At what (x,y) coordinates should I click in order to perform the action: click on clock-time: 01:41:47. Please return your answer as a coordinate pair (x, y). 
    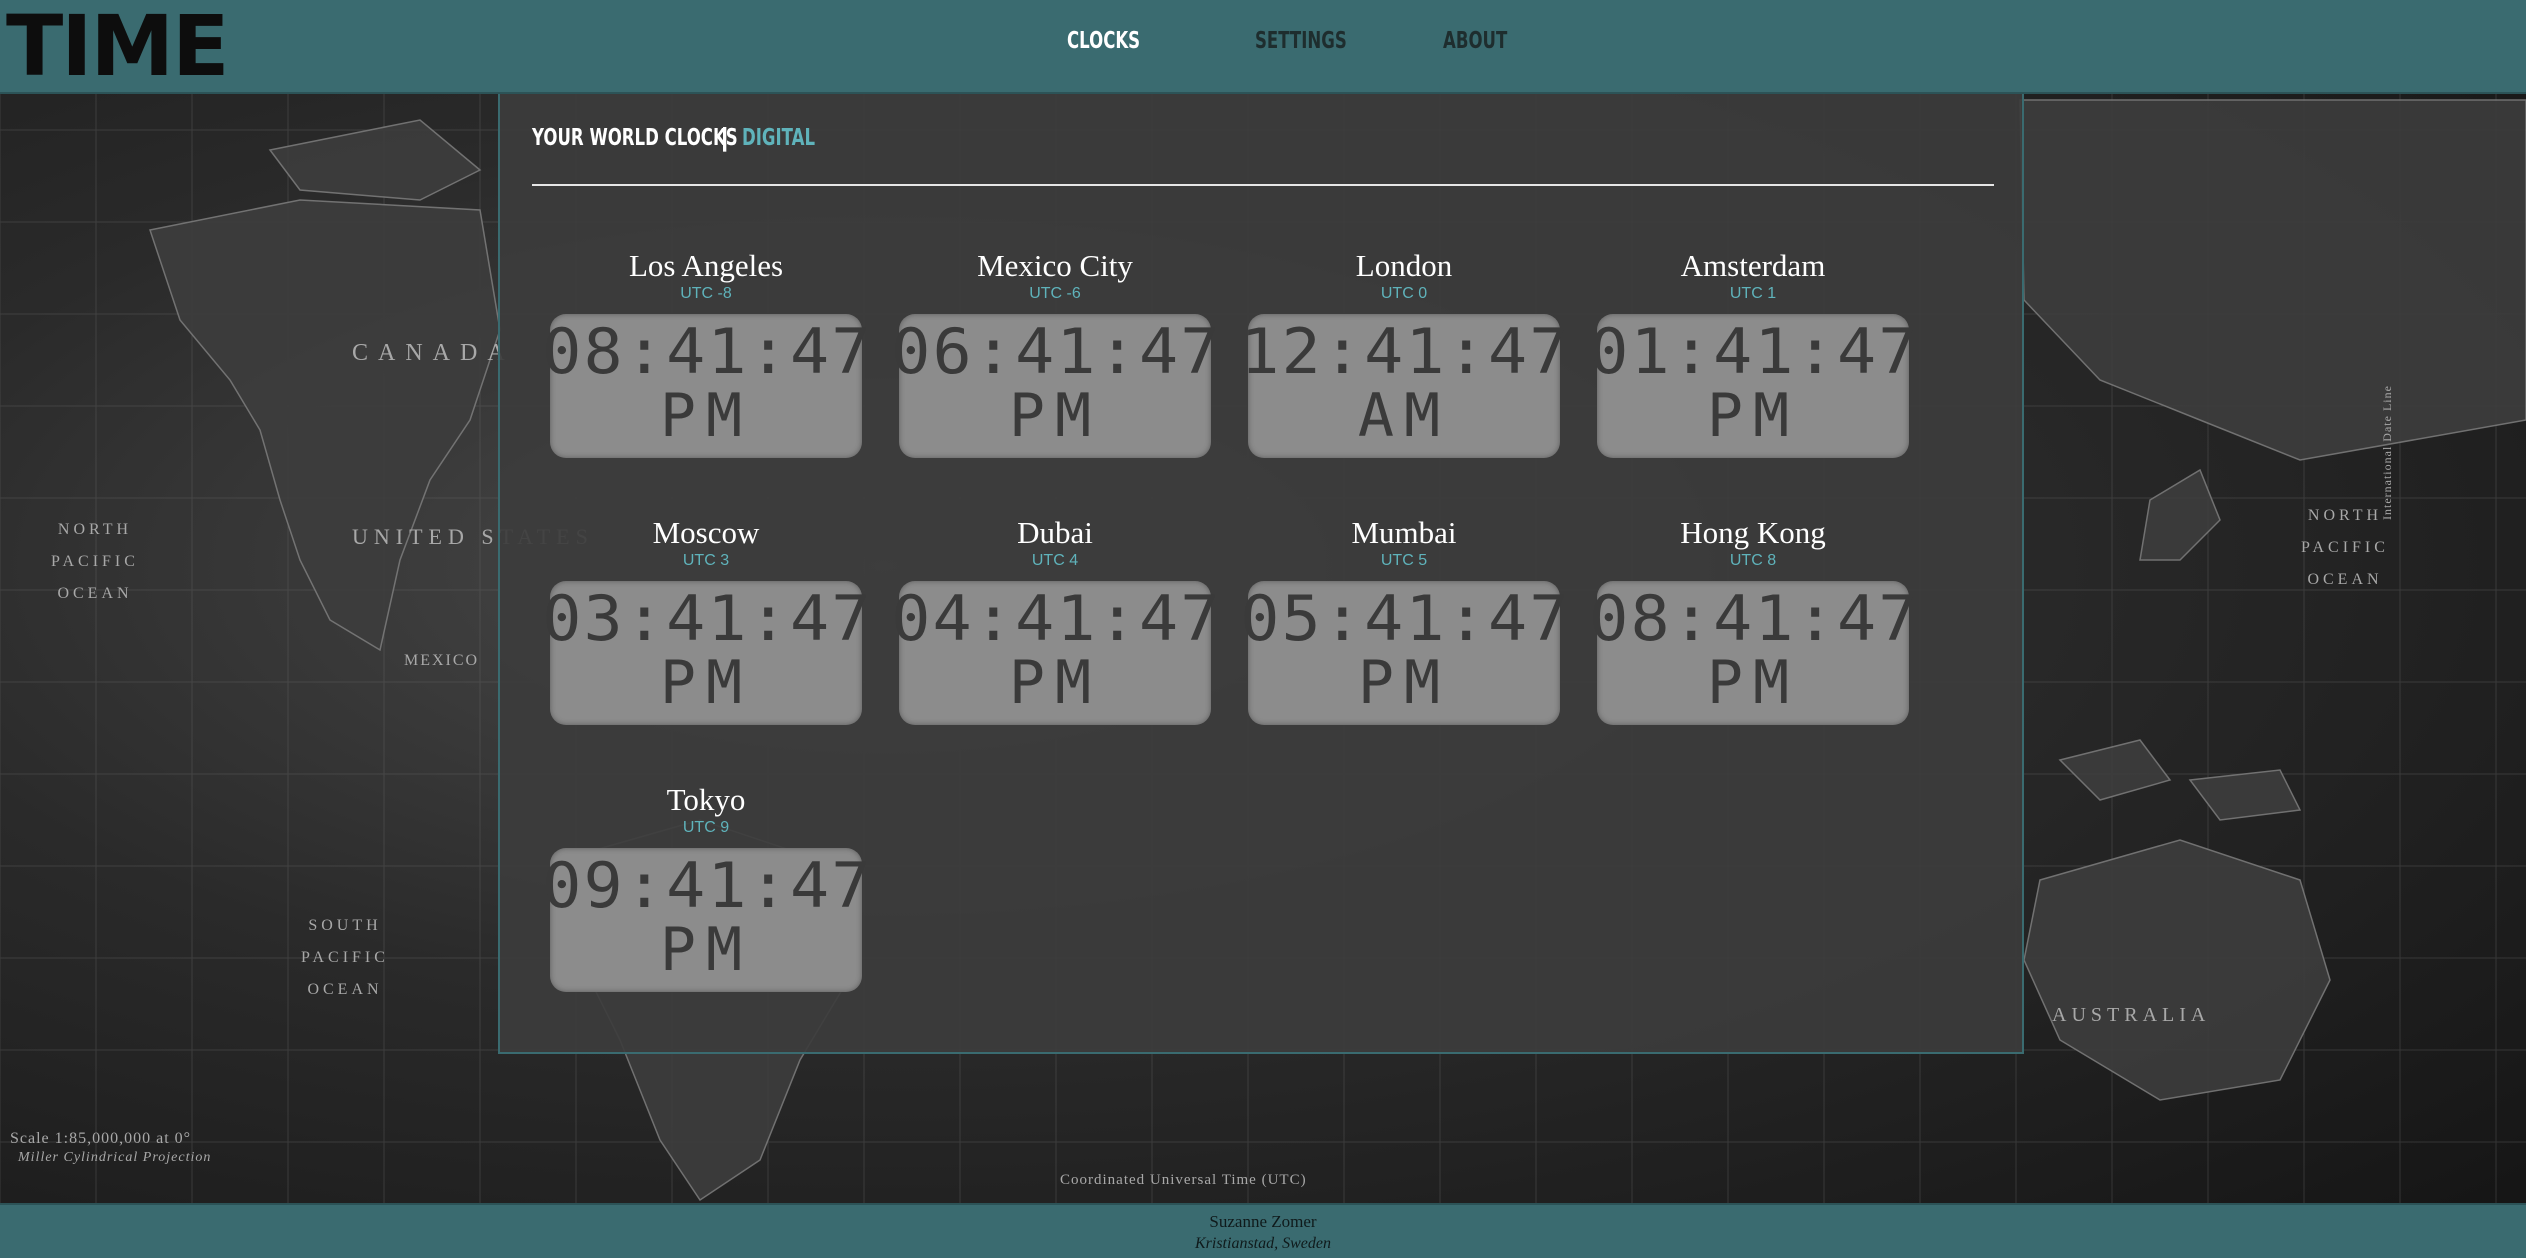
    Looking at the image, I should click on (1754, 351).